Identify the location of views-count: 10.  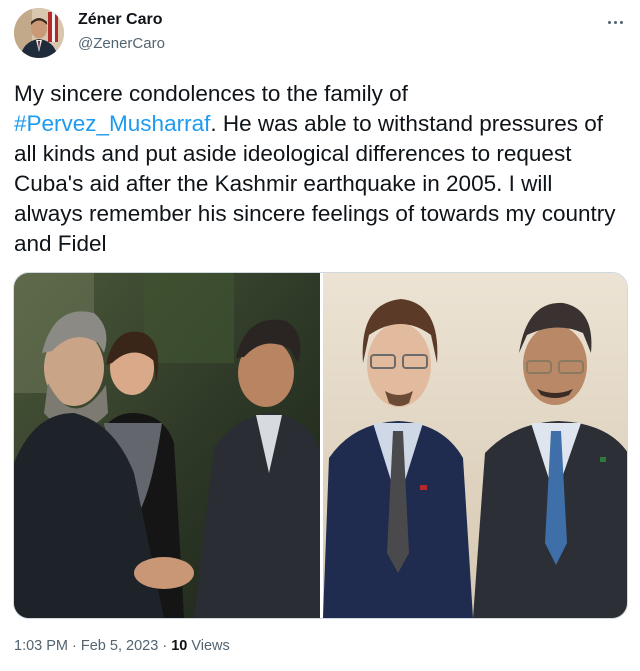
(179, 646).